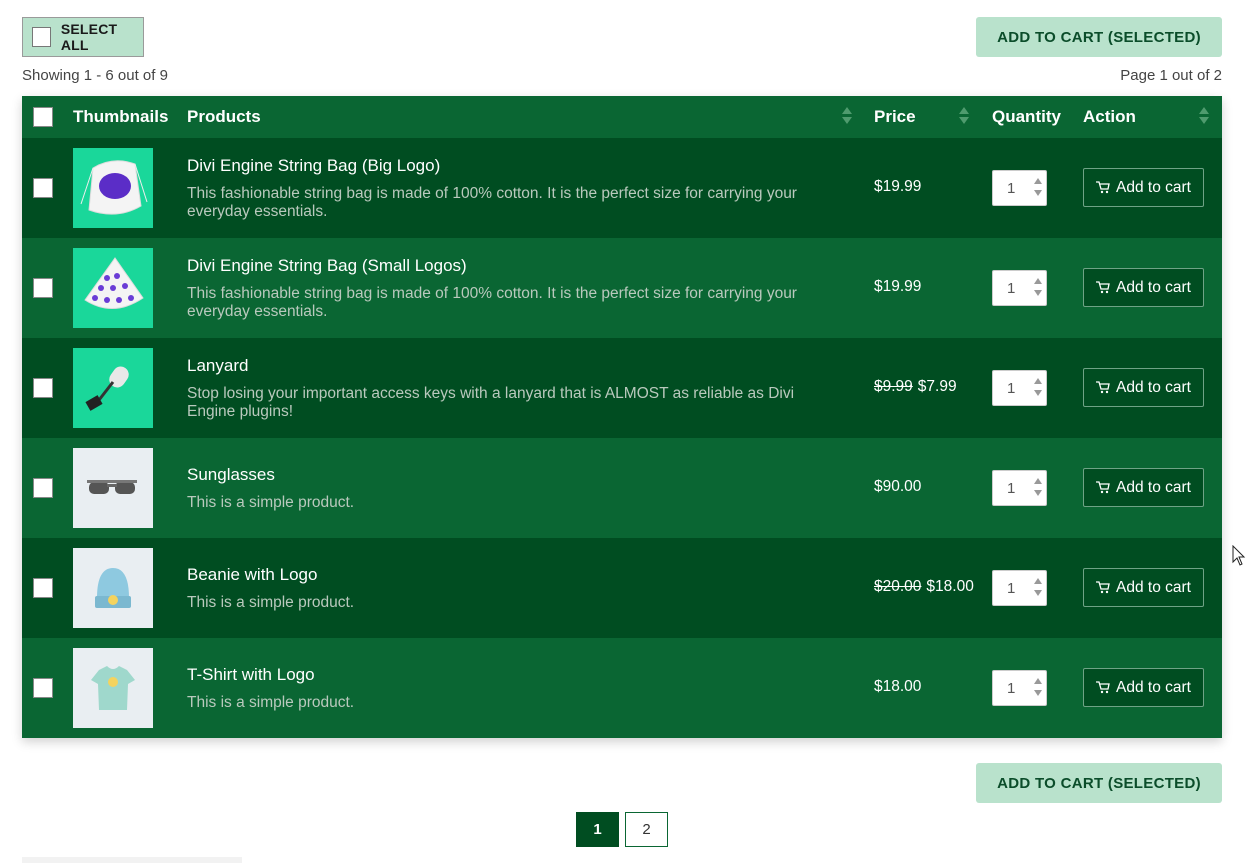 This screenshot has height=863, width=1250. Describe the element at coordinates (89, 37) in the screenshot. I see `select-all-label: SELECT ALL` at that location.